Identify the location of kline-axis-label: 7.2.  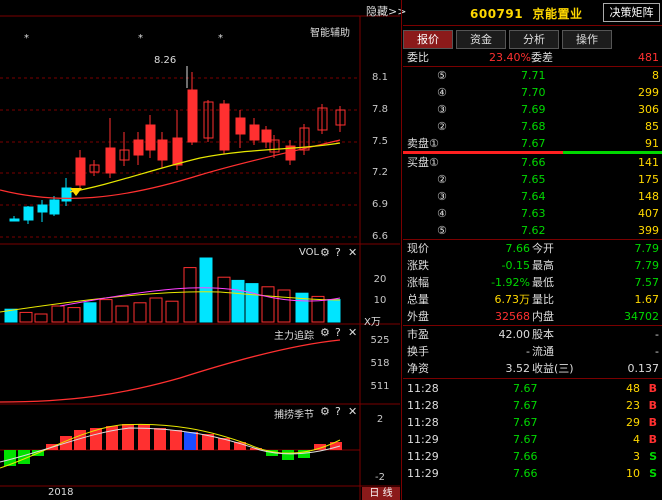
(380, 172).